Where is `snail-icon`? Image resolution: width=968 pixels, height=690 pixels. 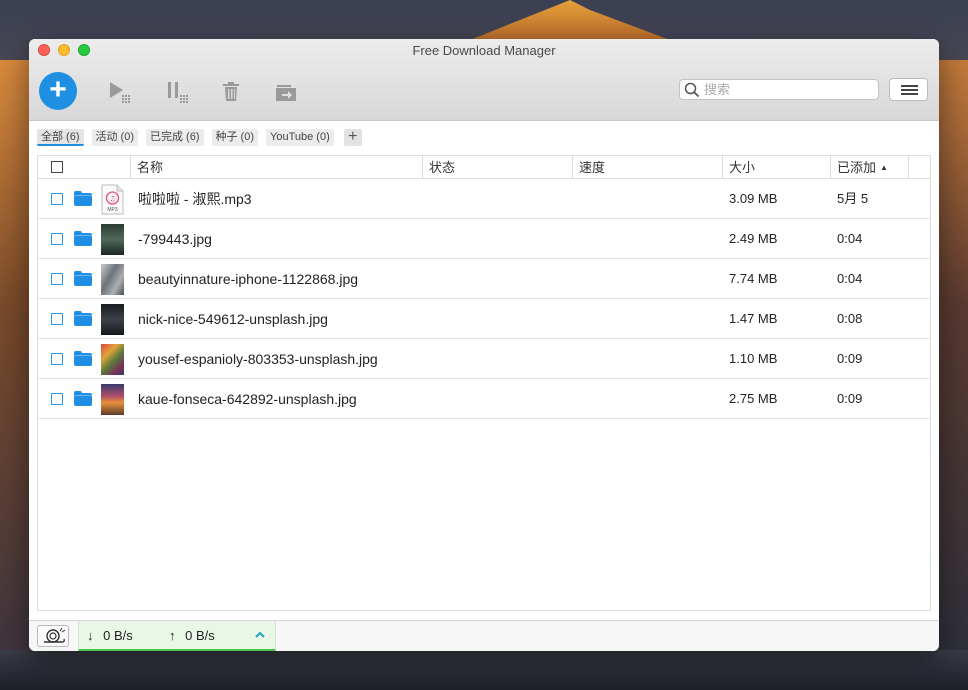 snail-icon is located at coordinates (55, 635).